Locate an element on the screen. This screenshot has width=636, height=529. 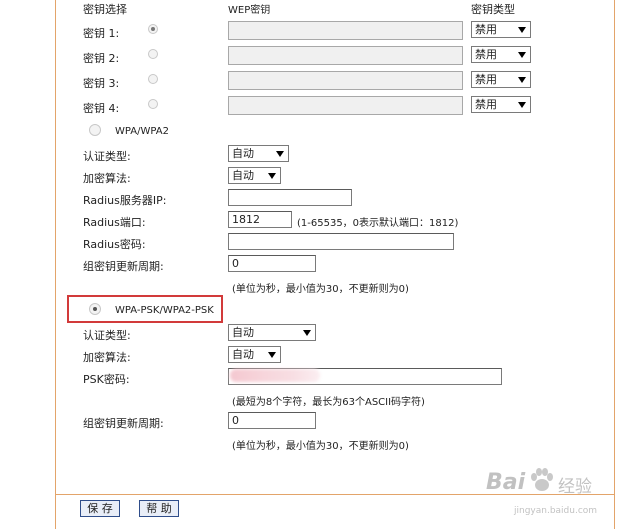
radius-port-label: Radius端口: is located at coordinates (114, 222).